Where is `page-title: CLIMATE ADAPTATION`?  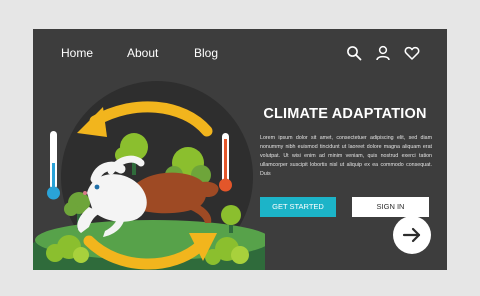
page-title: CLIMATE ADAPTATION is located at coordinates (345, 114).